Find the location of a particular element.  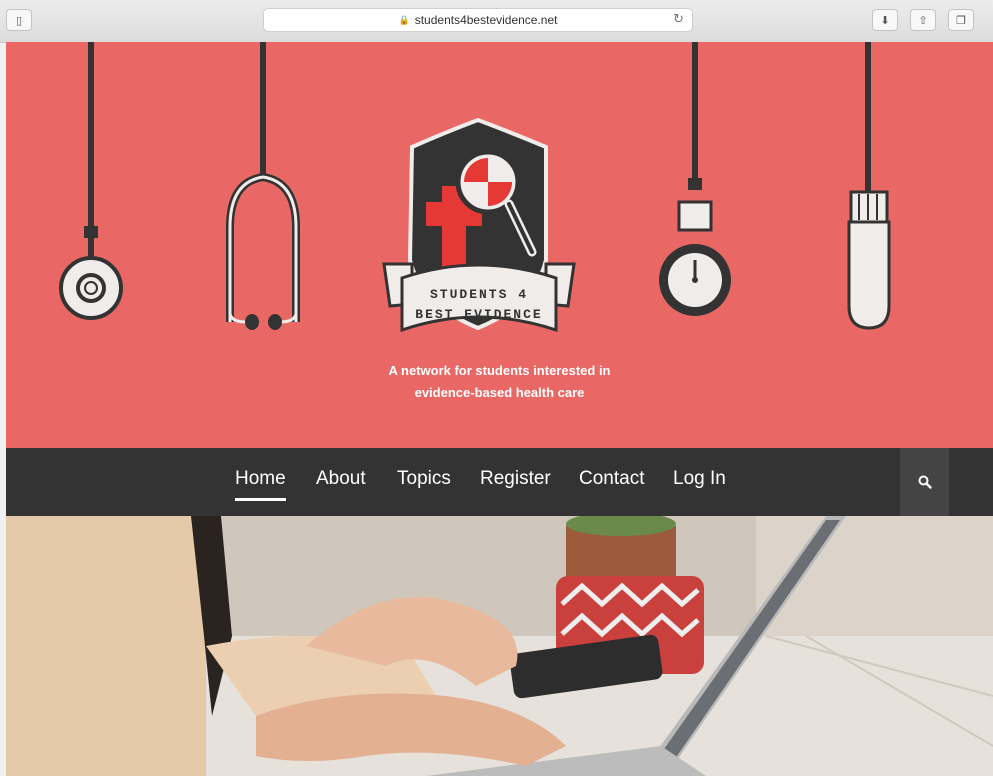

lock-icon: 🔒 is located at coordinates (404, 19).